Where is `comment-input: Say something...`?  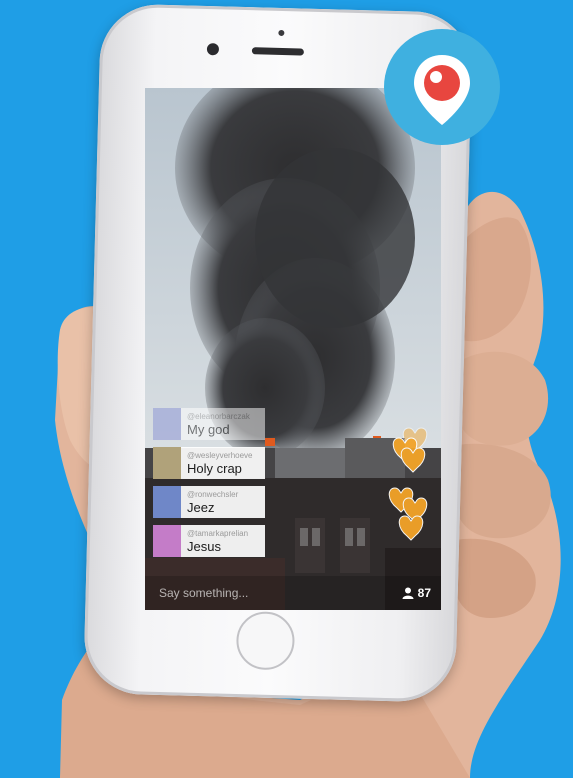
comment-input: Say something... is located at coordinates (273, 593).